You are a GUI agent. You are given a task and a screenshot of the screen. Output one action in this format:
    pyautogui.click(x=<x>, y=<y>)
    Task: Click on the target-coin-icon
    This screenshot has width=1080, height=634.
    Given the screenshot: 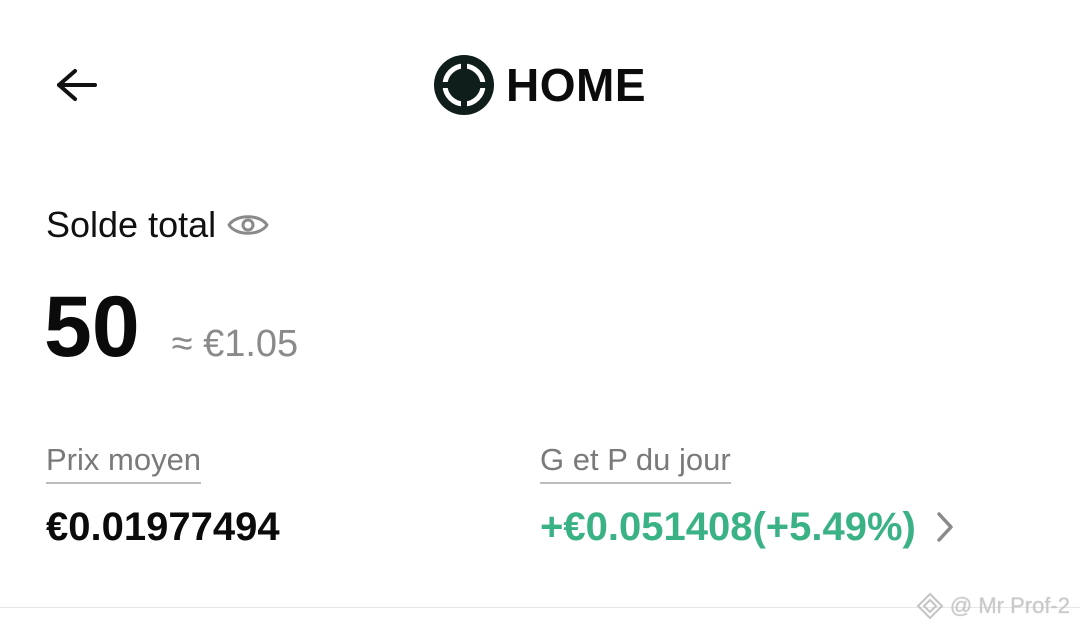 What is the action you would take?
    pyautogui.click(x=464, y=85)
    